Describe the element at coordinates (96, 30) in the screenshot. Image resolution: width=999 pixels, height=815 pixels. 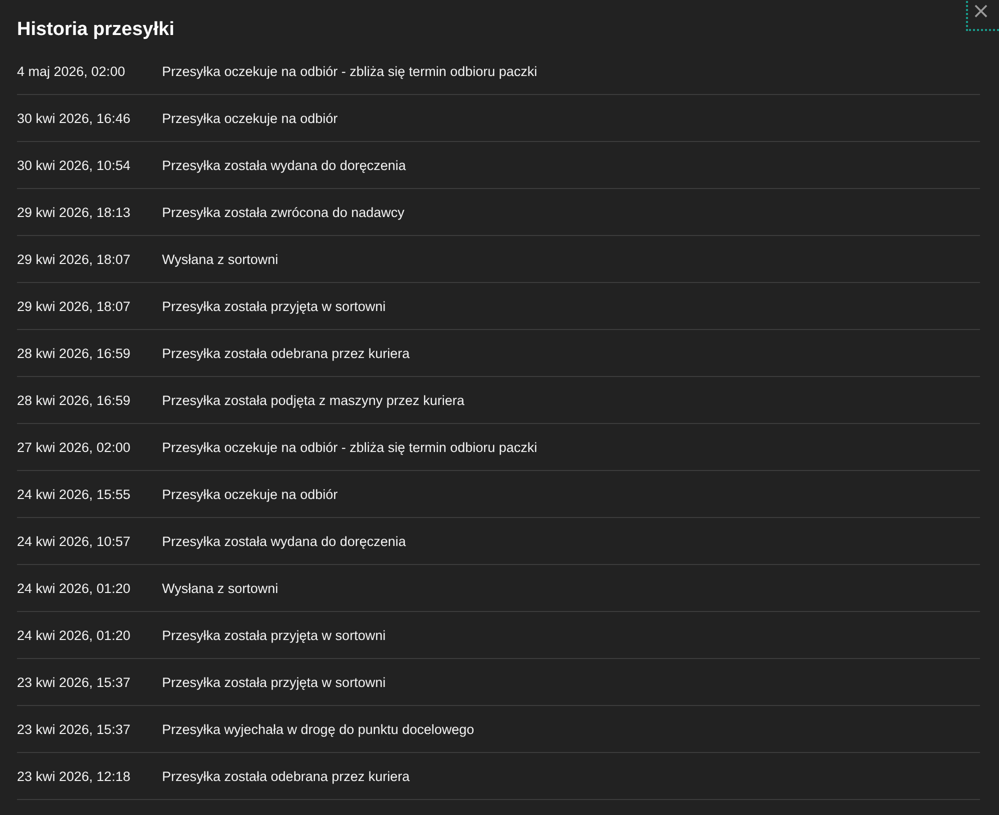
I see `dialog-title: Historia przesyłki` at that location.